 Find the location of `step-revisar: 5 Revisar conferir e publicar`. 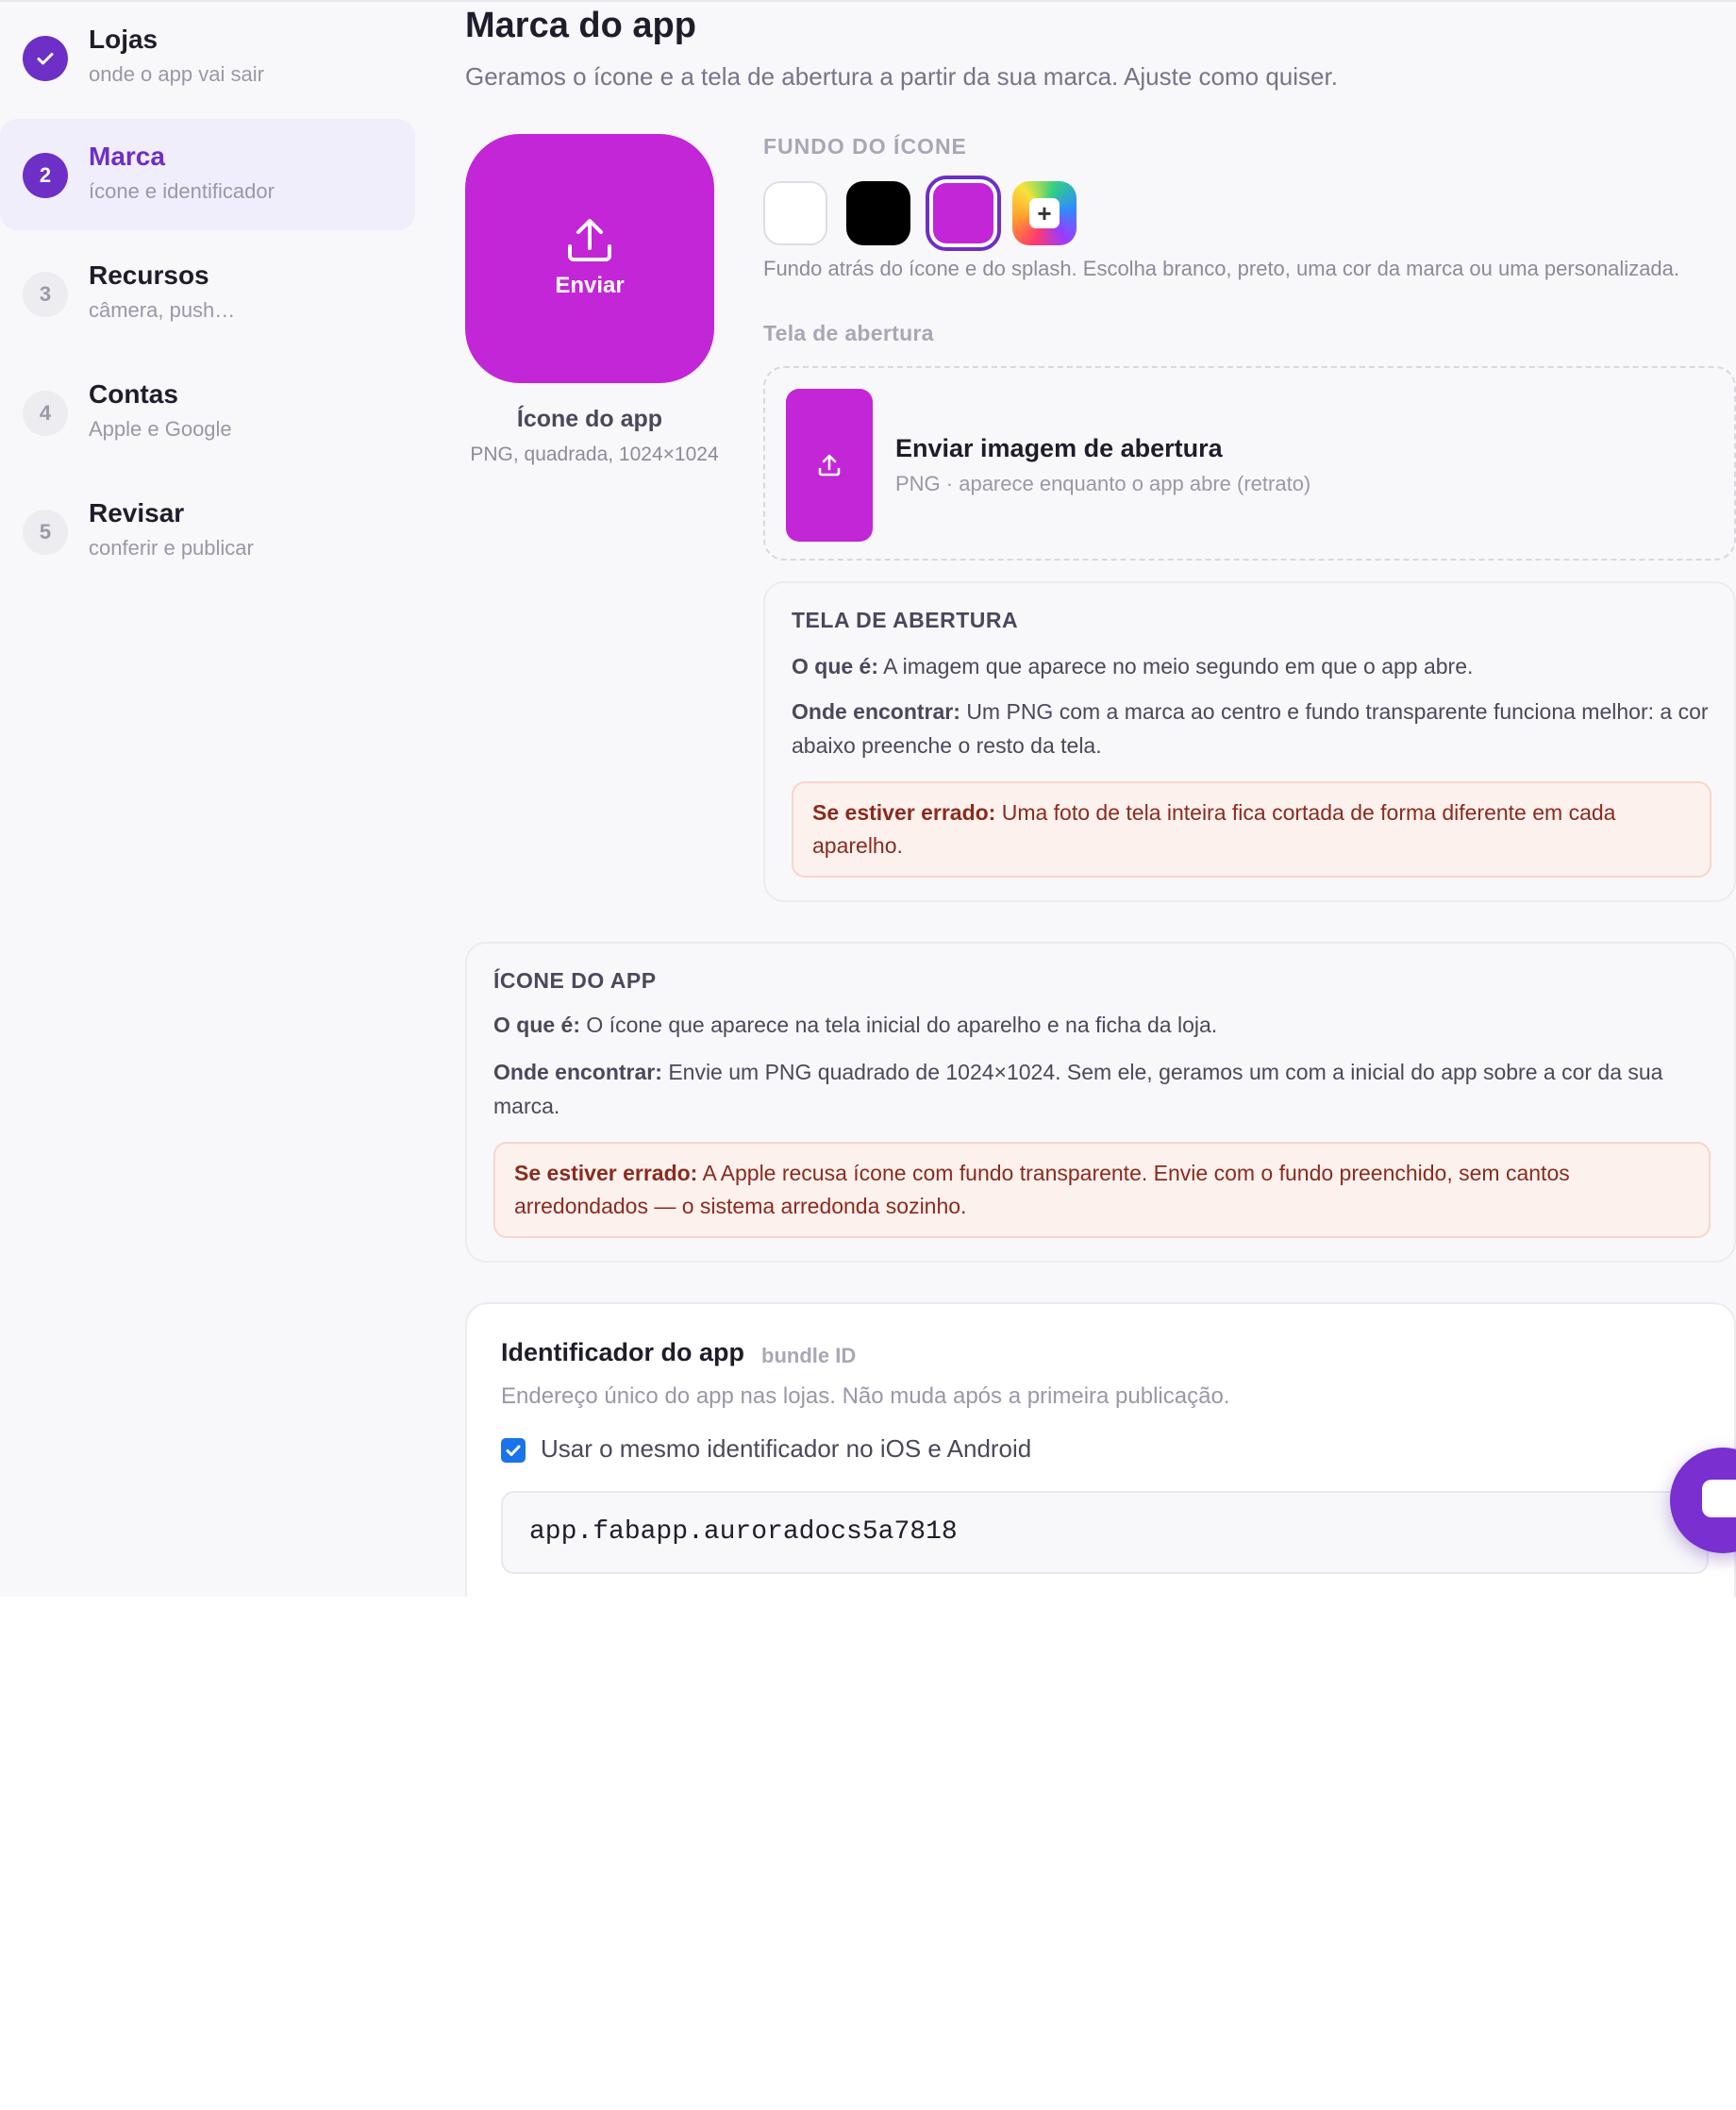

step-revisar: 5 Revisar conferir e publicar is located at coordinates (207, 531).